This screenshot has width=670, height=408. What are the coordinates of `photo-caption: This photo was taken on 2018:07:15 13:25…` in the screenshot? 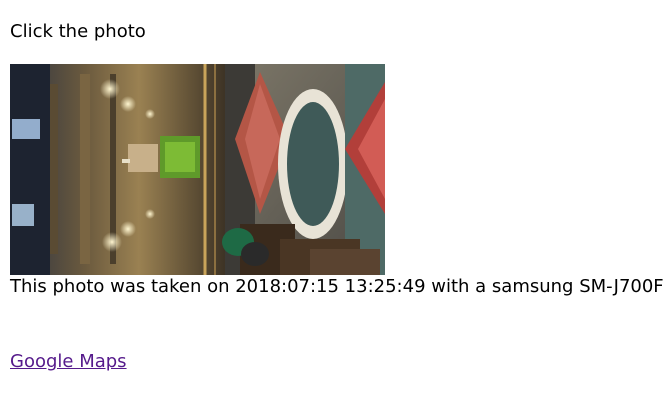 It's located at (337, 286).